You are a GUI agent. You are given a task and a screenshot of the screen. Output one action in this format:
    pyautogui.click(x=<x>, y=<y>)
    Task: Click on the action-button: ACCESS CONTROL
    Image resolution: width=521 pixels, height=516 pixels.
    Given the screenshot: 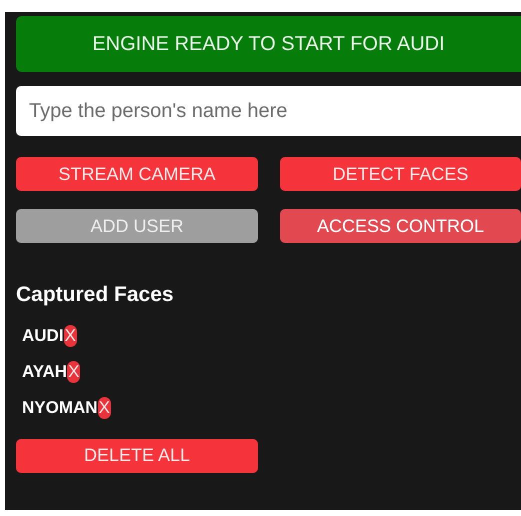 What is the action you would take?
    pyautogui.click(x=400, y=226)
    